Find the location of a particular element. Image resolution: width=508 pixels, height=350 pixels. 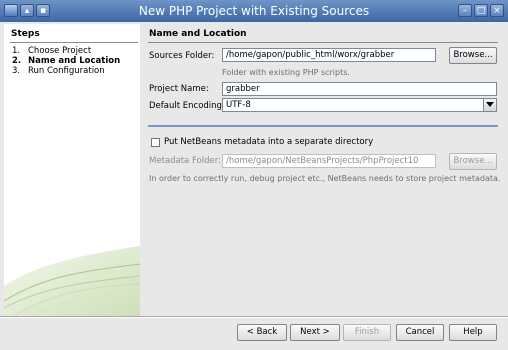

window-title: New PHP Project with Existing Sources is located at coordinates (254, 11).